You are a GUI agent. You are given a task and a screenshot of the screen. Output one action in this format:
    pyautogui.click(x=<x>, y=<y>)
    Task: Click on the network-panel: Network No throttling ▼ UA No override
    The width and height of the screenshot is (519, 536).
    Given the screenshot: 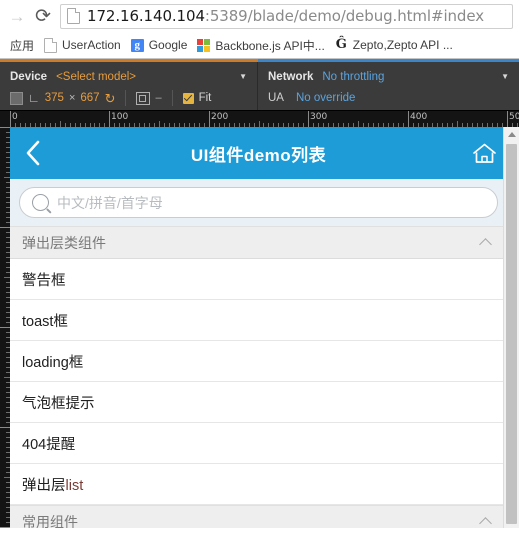 What is the action you would take?
    pyautogui.click(x=388, y=86)
    